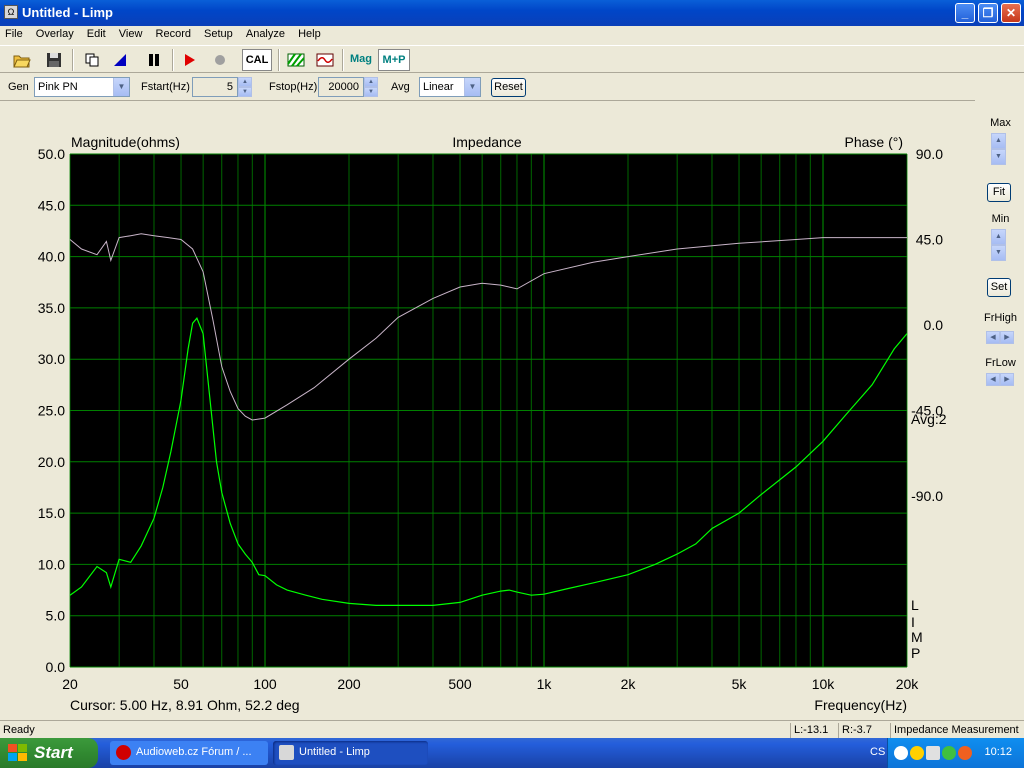  Describe the element at coordinates (334, 752) in the screenshot. I see `taskbar-item-label: Untitled - Limp` at that location.